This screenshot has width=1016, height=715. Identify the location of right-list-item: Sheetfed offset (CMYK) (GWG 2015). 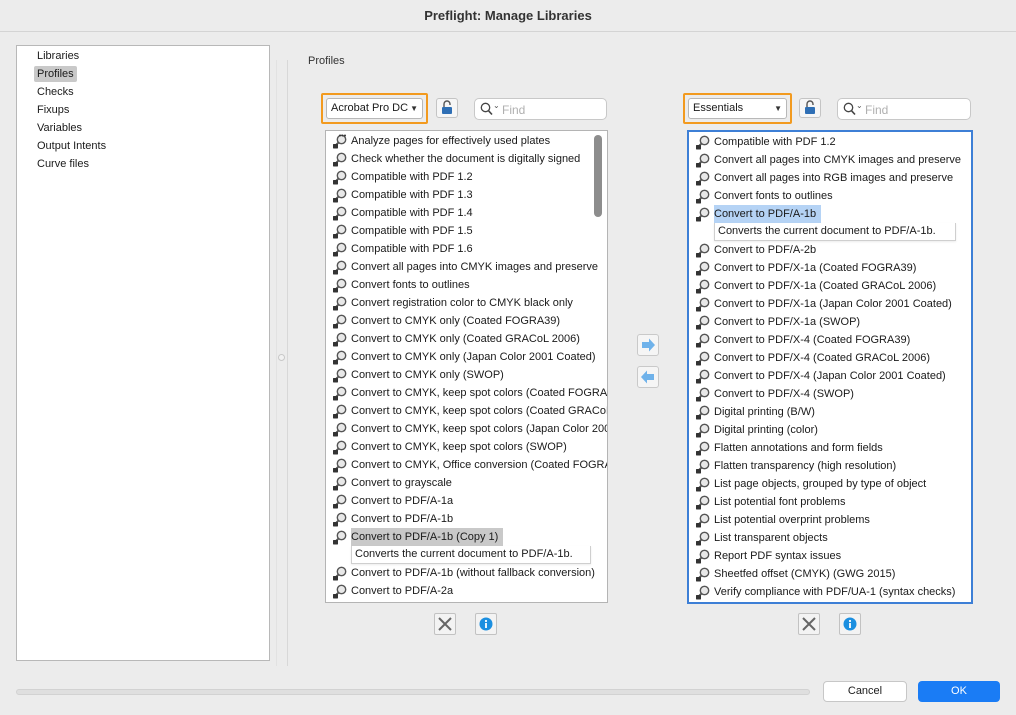
(832, 574).